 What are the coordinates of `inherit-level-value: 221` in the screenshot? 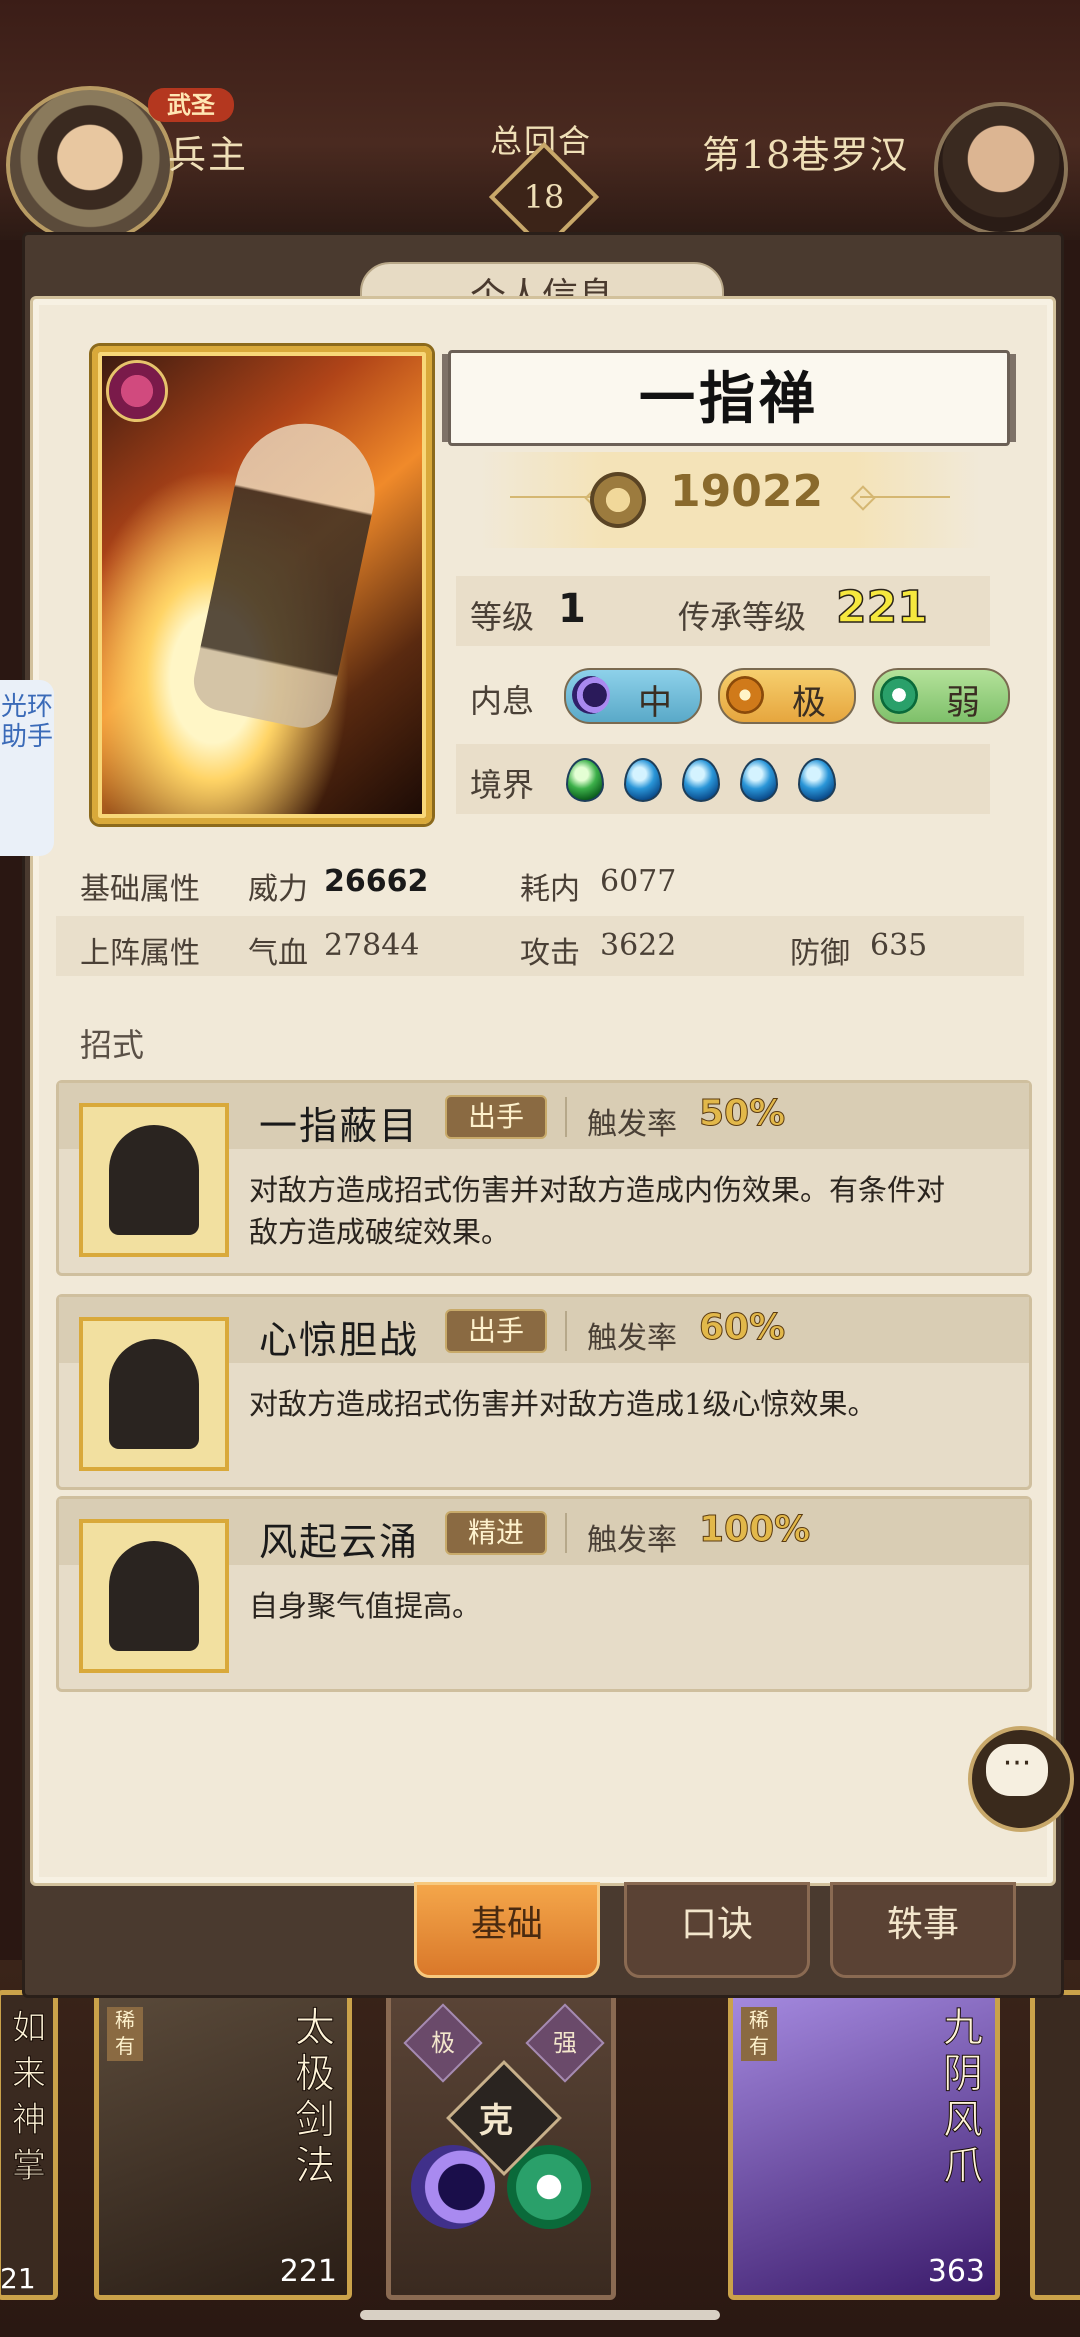 It's located at (881, 607).